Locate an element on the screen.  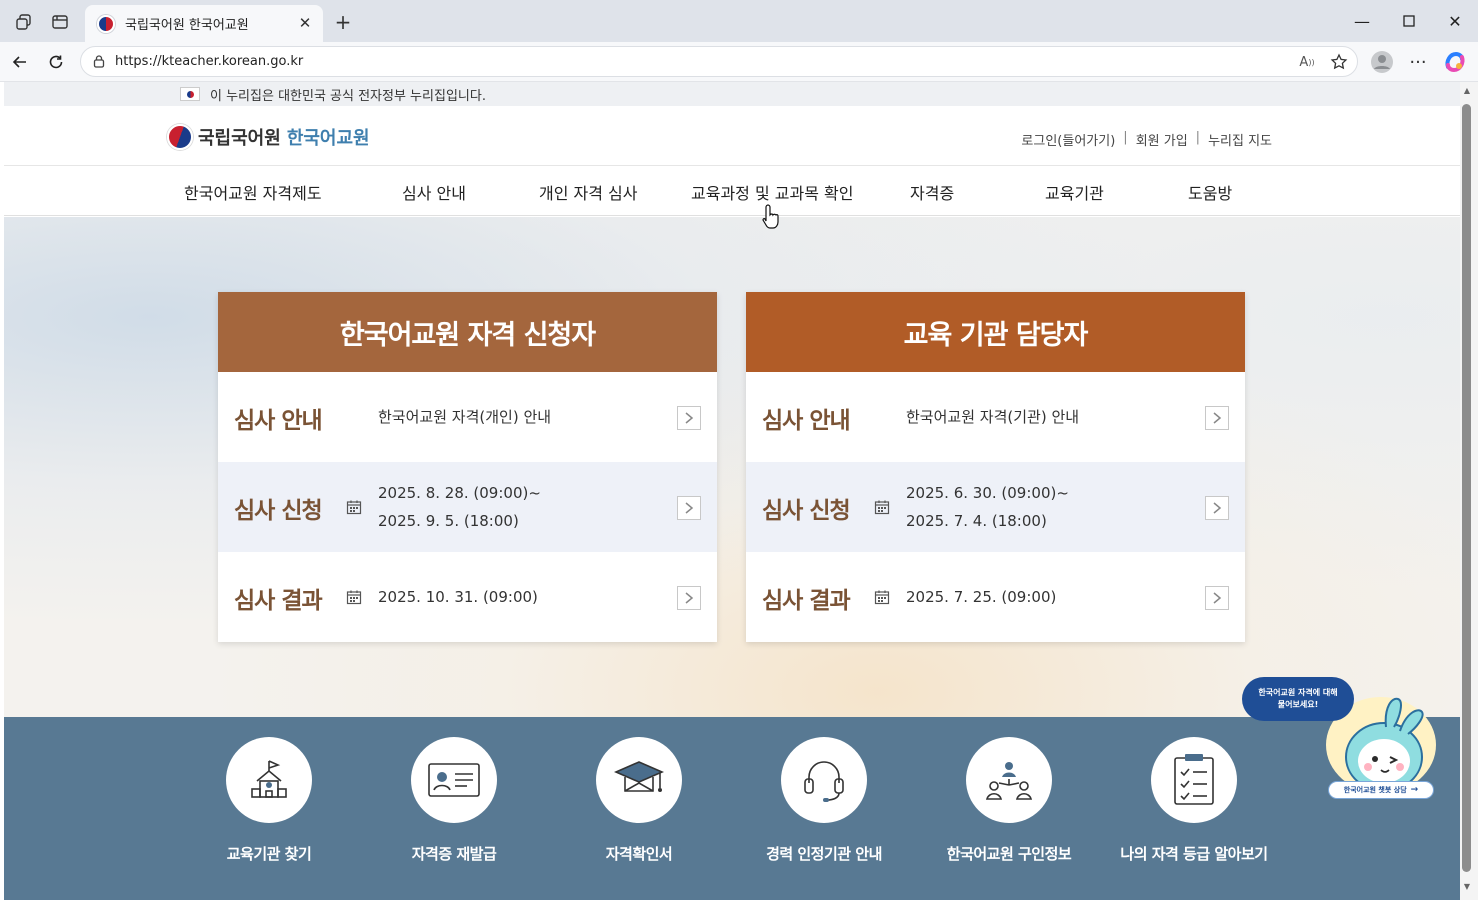
school-icon is located at coordinates (269, 780).